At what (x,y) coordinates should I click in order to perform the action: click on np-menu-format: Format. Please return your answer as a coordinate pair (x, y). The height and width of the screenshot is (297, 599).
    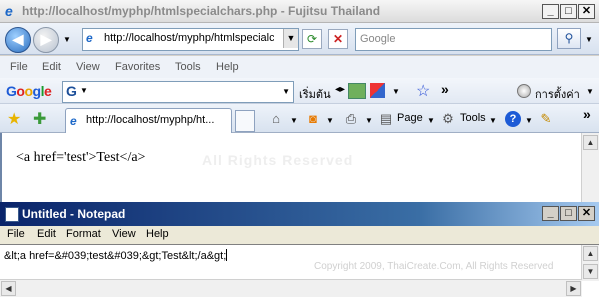
    Looking at the image, I should click on (83, 234).